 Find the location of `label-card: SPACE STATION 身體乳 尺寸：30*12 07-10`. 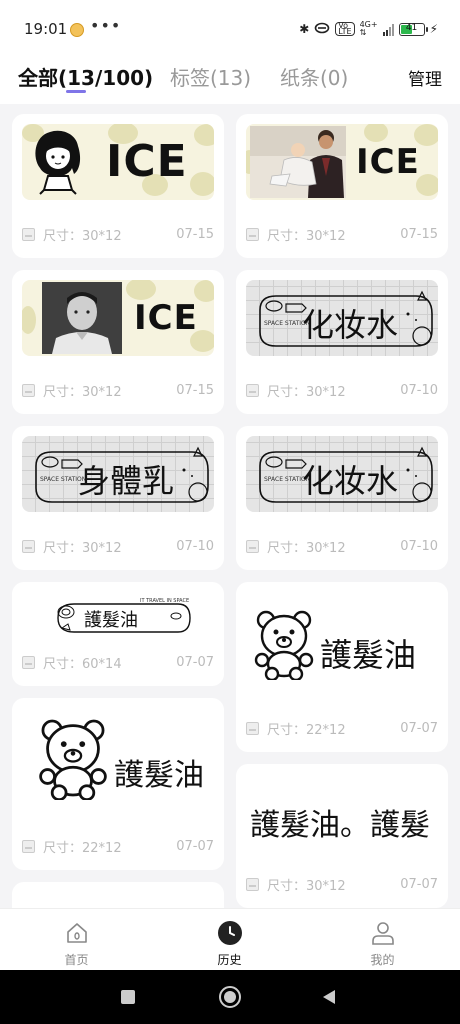

label-card: SPACE STATION 身體乳 尺寸：30*12 07-10 is located at coordinates (118, 498).